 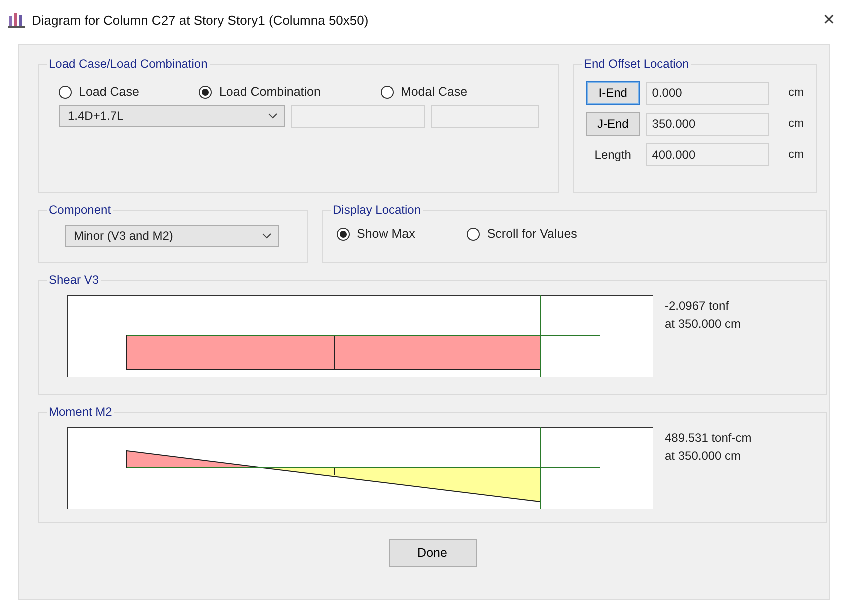 What do you see at coordinates (707, 154) in the screenshot?
I see `offset-field: 400.000` at bounding box center [707, 154].